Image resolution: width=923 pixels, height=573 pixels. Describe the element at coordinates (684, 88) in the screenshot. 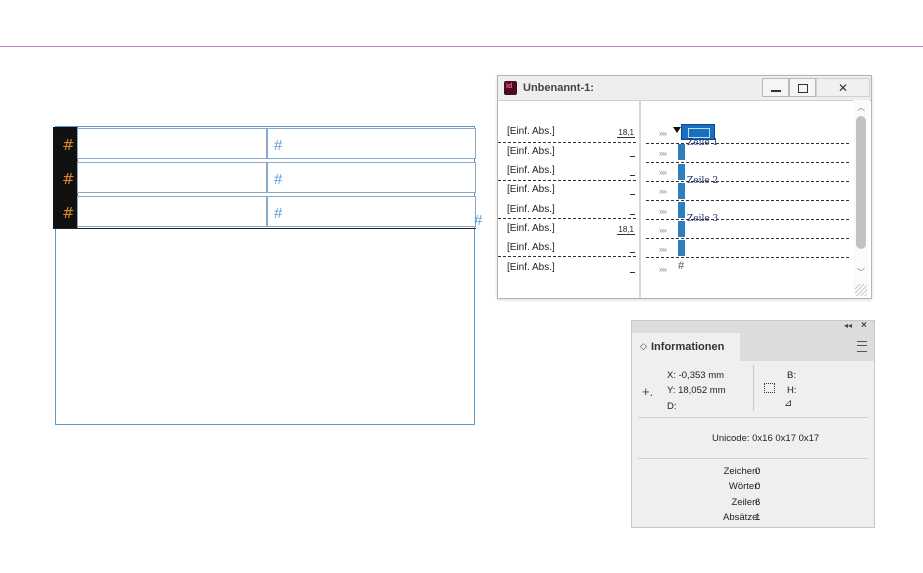

I see `story-editor-titlebar: Id Unbenannt-1: ✕` at that location.